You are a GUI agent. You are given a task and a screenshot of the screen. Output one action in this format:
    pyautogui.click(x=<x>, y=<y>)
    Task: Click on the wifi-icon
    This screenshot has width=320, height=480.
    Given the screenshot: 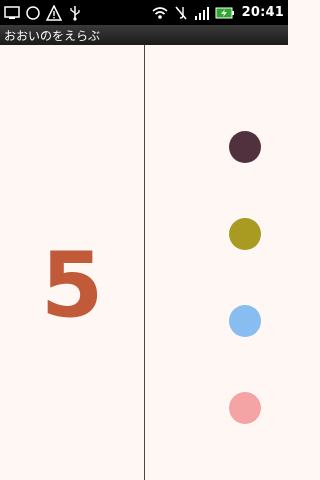 What is the action you would take?
    pyautogui.click(x=160, y=13)
    